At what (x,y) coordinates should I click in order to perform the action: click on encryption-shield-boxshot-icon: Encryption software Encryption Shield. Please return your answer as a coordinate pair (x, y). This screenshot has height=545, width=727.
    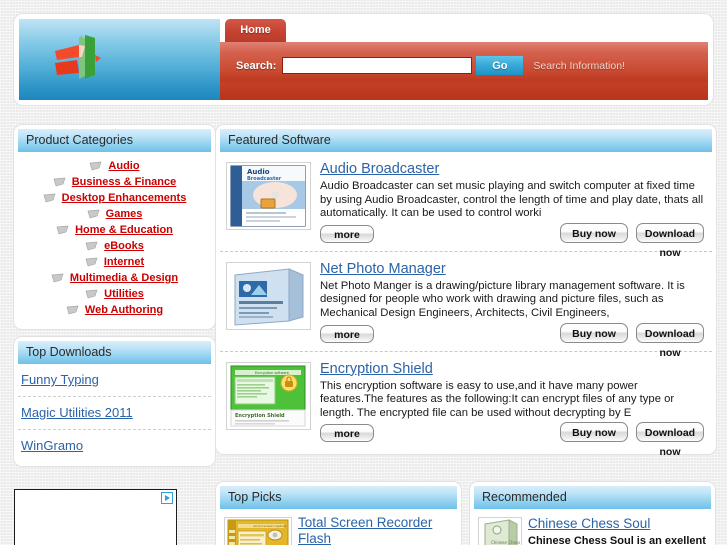
    Looking at the image, I should click on (268, 395).